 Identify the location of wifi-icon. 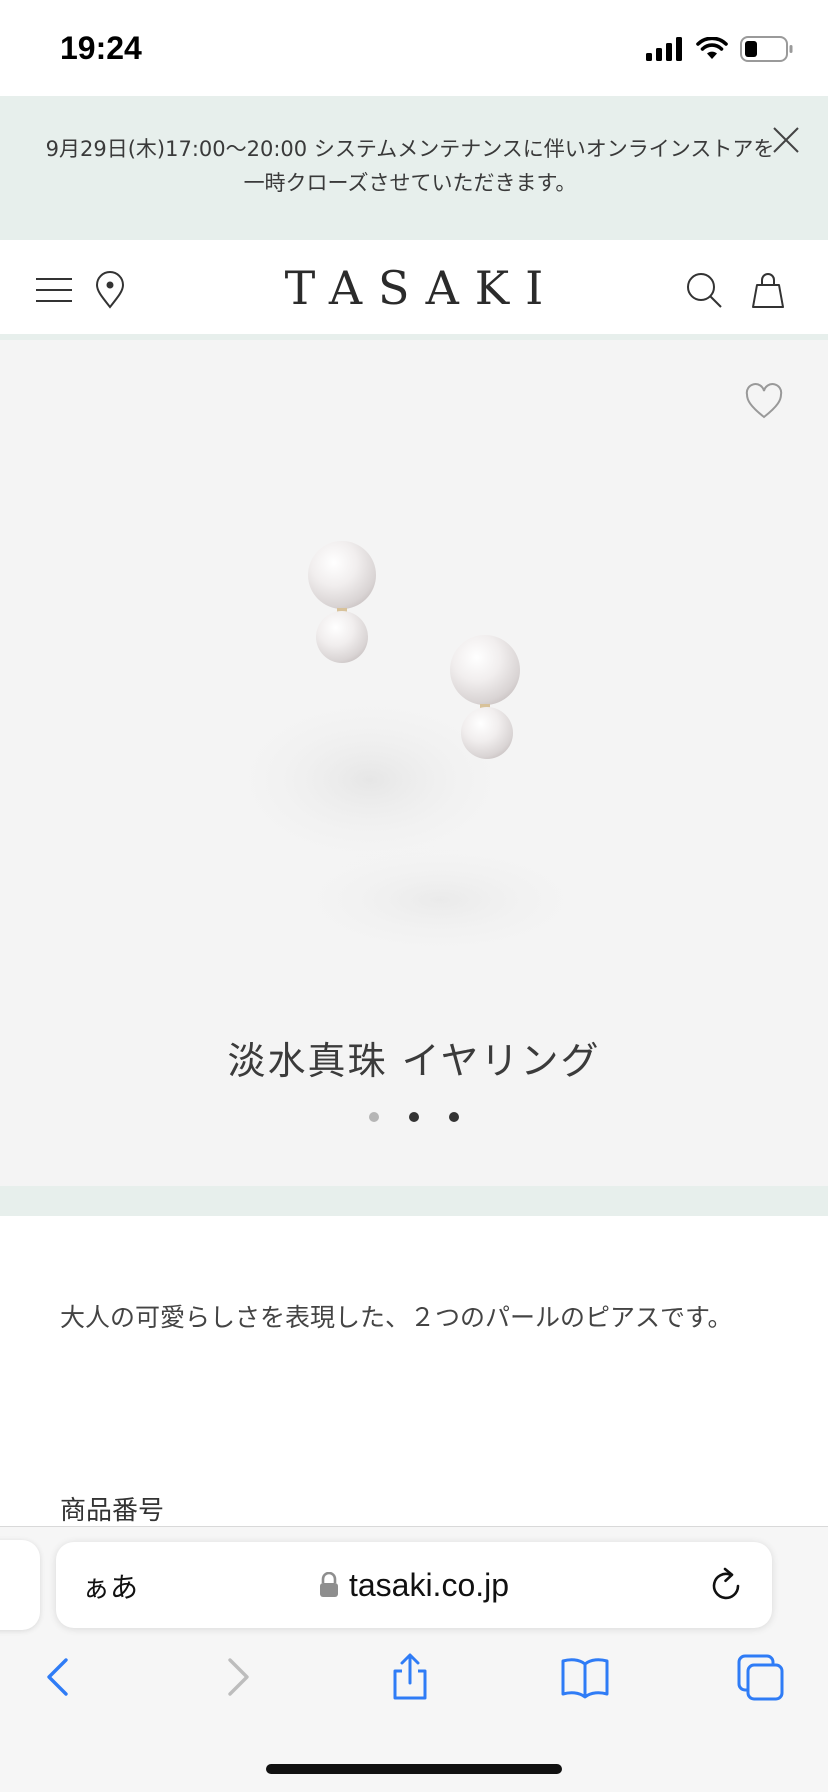
(712, 48).